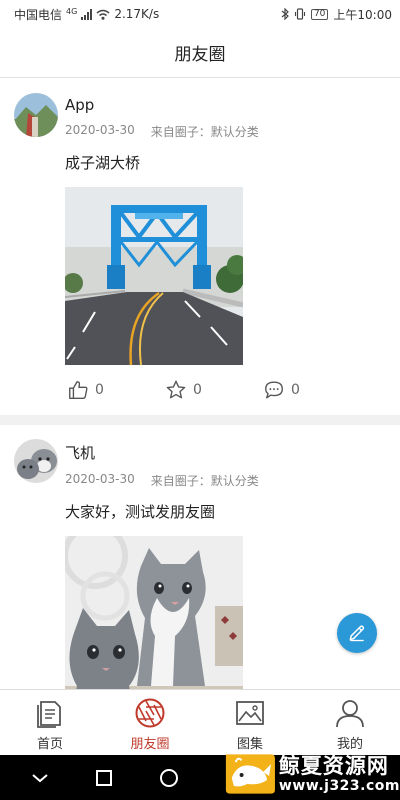 The height and width of the screenshot is (800, 400). I want to click on post-divider, so click(200, 420).